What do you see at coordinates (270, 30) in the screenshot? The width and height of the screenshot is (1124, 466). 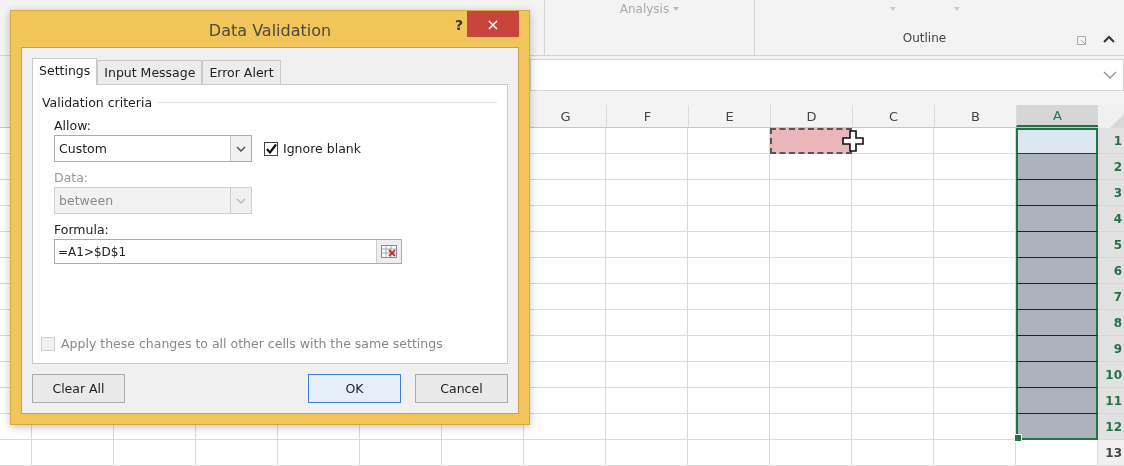 I see `dialog-title: Data Validation` at bounding box center [270, 30].